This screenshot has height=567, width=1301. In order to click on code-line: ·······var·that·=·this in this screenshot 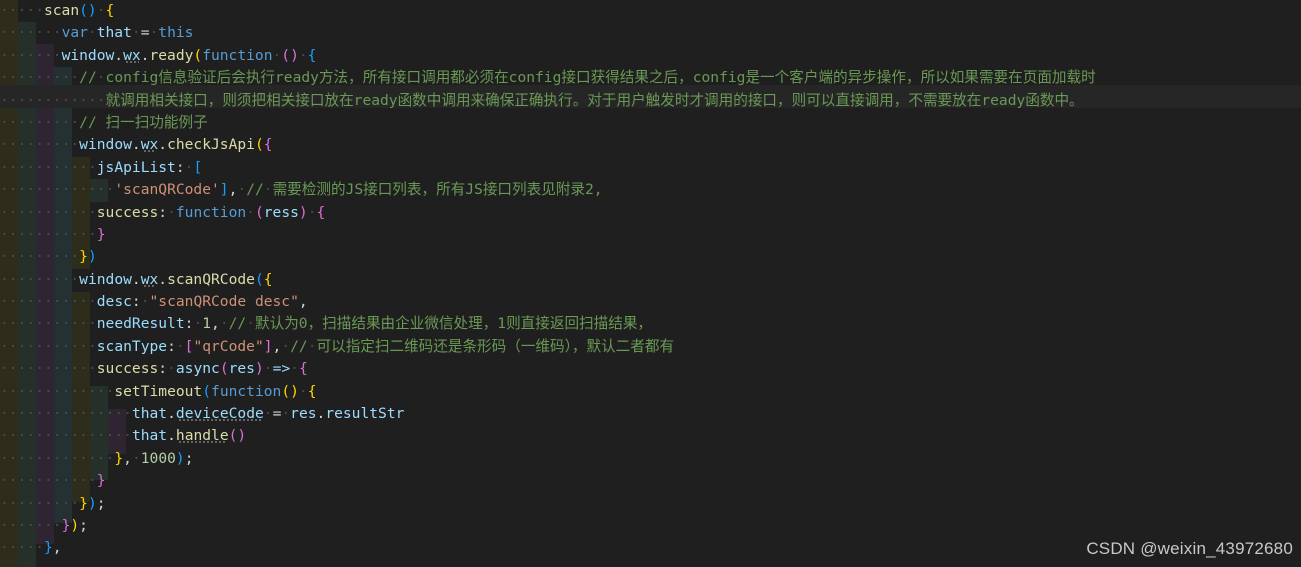, I will do `click(650, 33)`.